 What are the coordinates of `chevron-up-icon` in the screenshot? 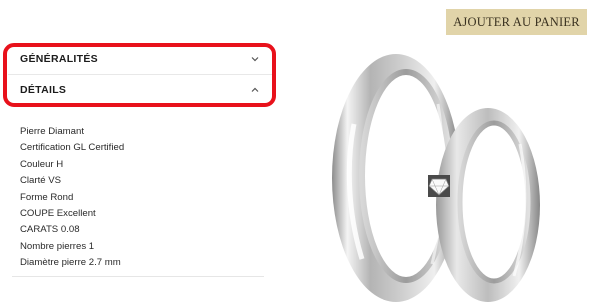 It's located at (255, 89).